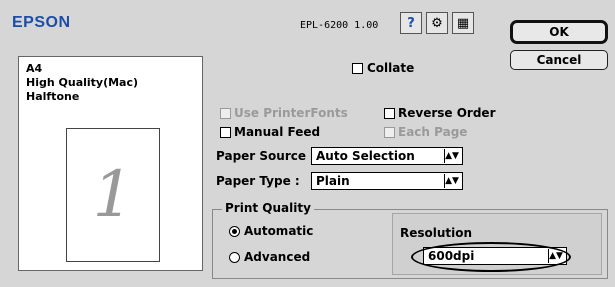 The width and height of the screenshot is (615, 287). I want to click on reverse-order-checkbox, so click(389, 113).